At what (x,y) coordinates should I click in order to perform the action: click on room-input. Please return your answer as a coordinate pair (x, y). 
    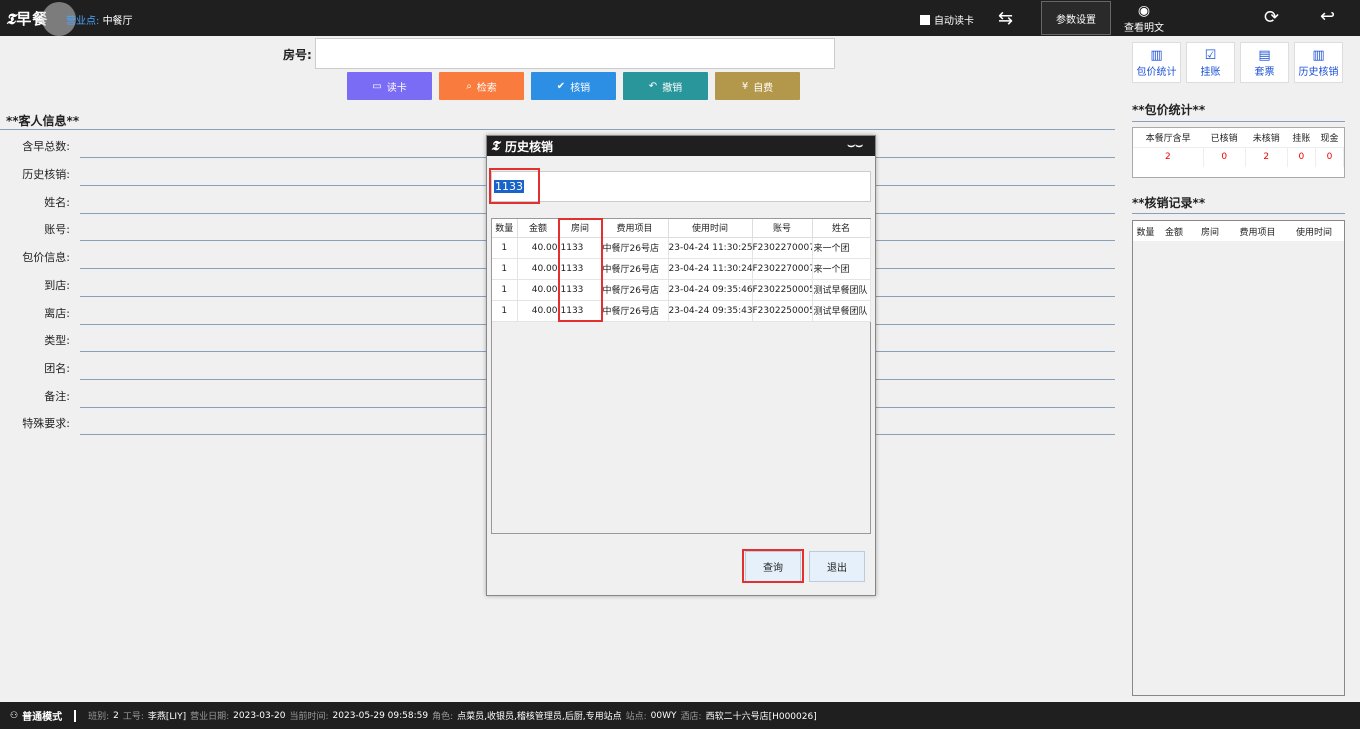
    Looking at the image, I should click on (575, 53).